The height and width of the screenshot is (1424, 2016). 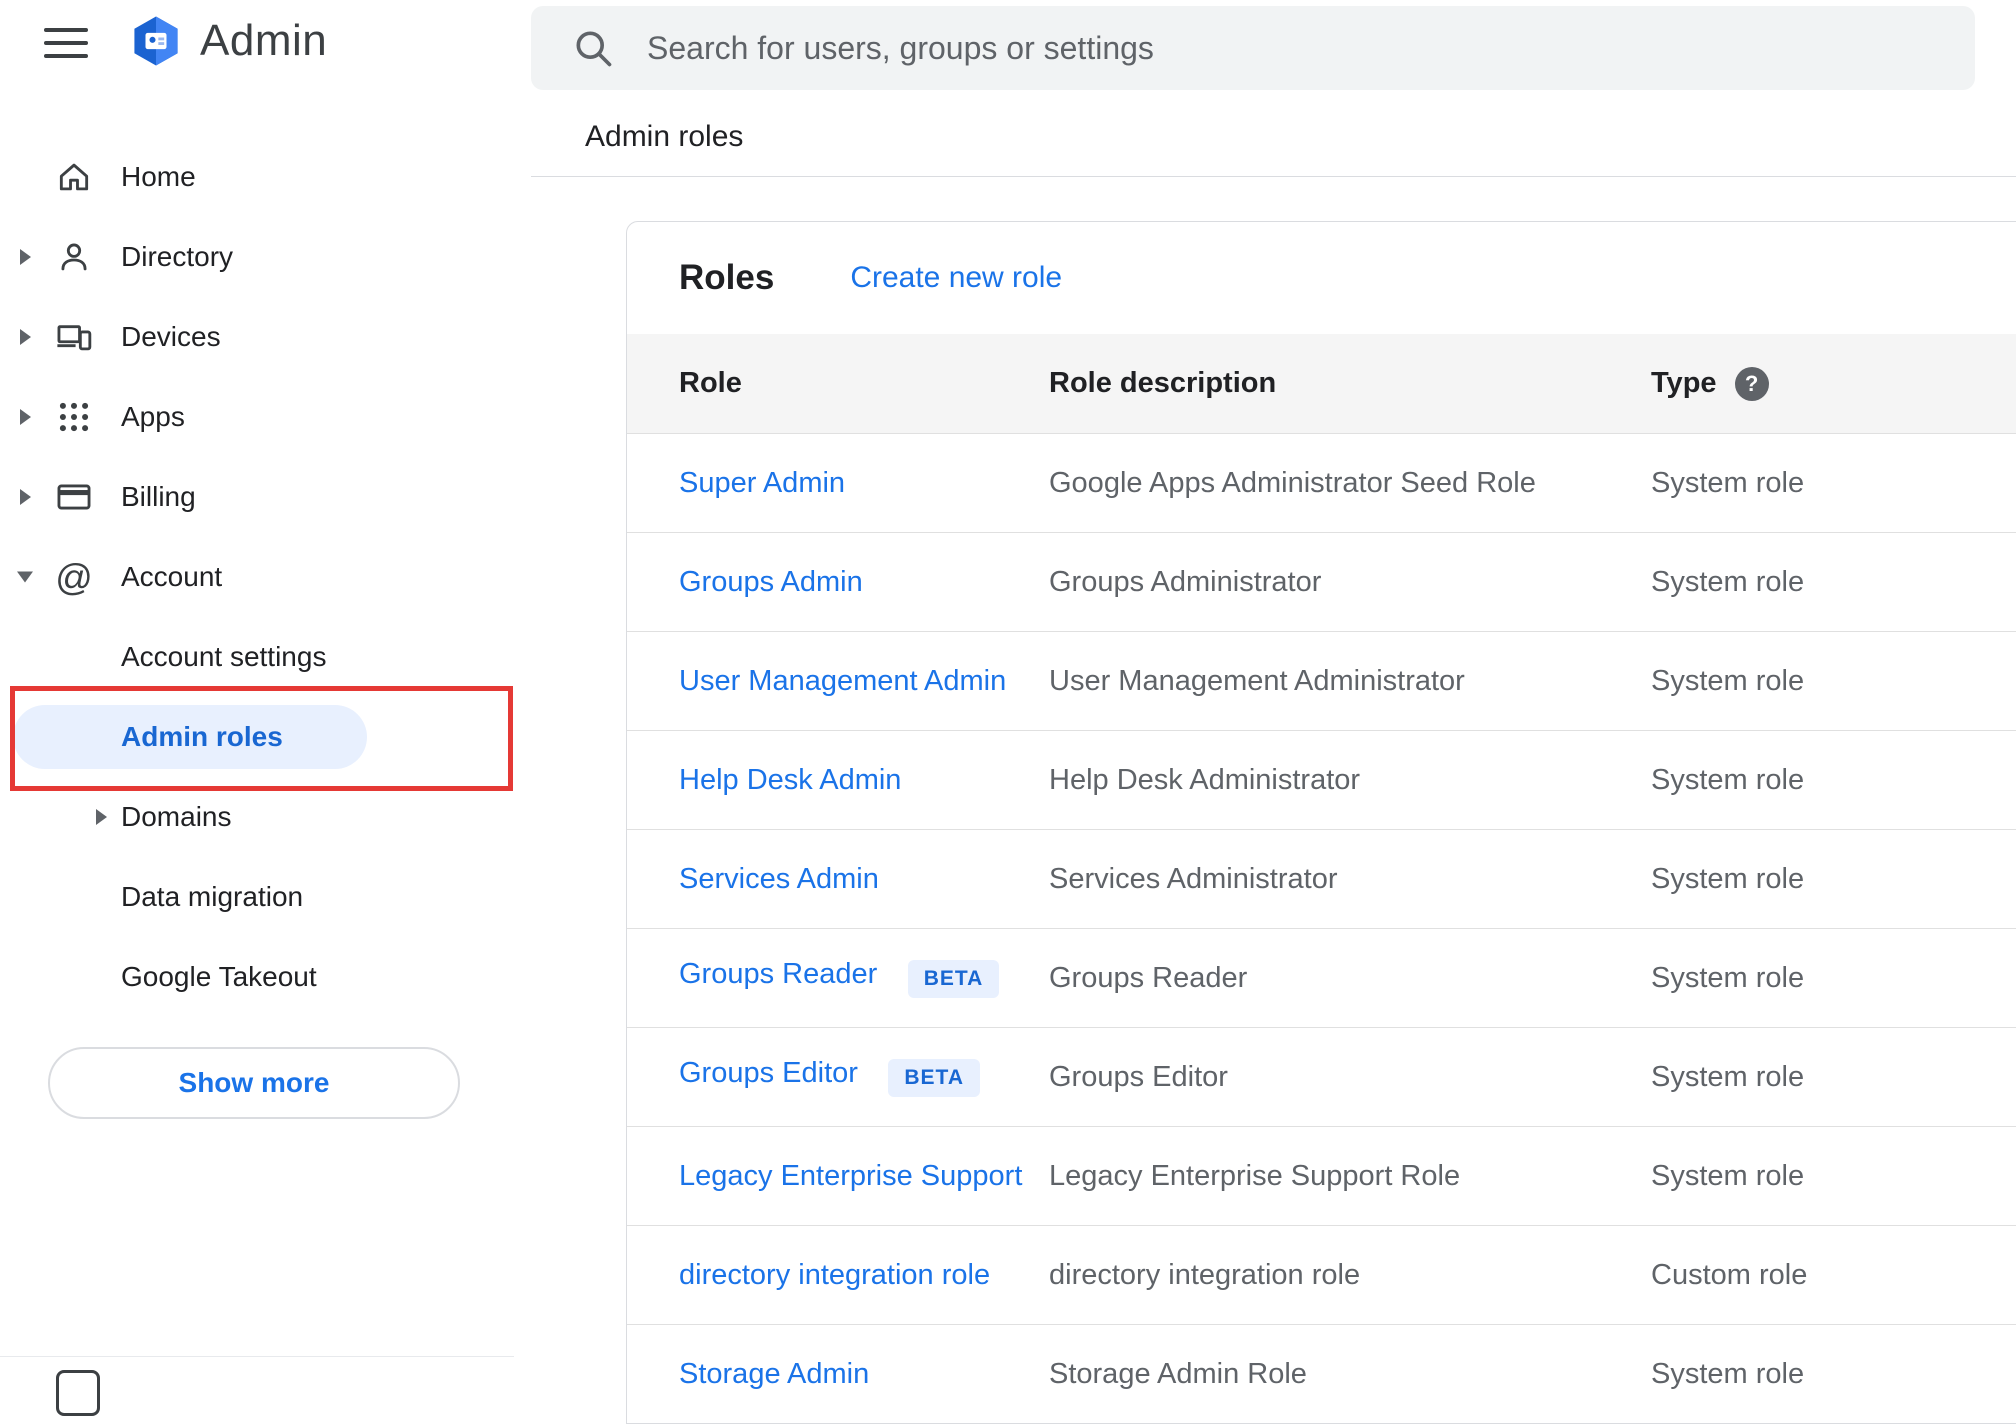 I want to click on role-description: directory integration role, so click(x=1205, y=1274).